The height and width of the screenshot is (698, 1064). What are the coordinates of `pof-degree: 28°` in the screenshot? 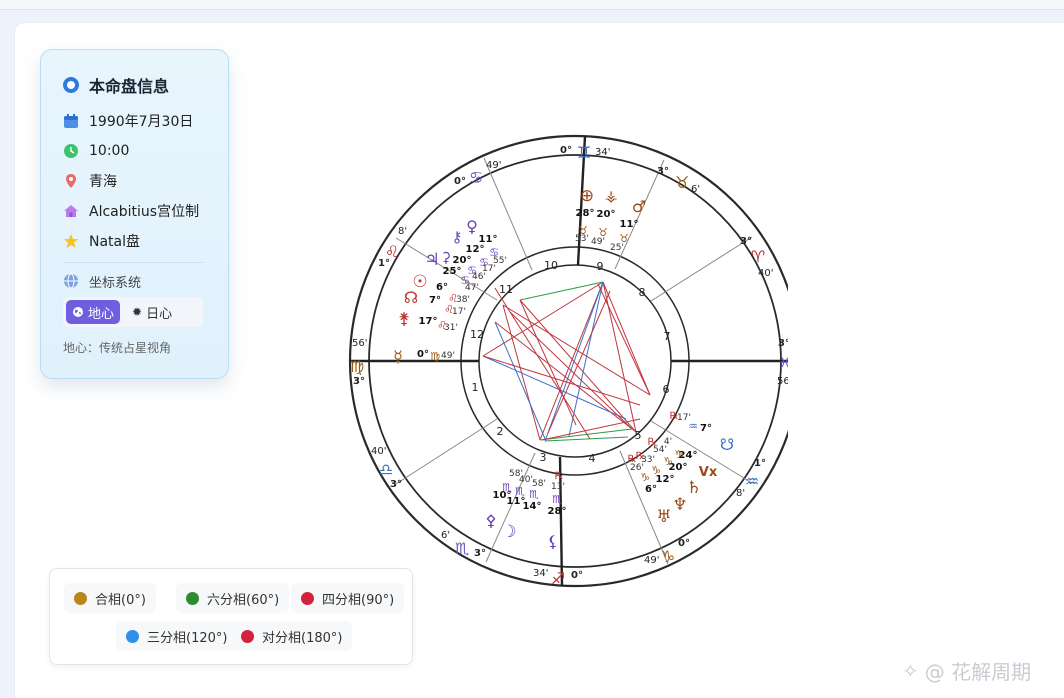 It's located at (585, 213).